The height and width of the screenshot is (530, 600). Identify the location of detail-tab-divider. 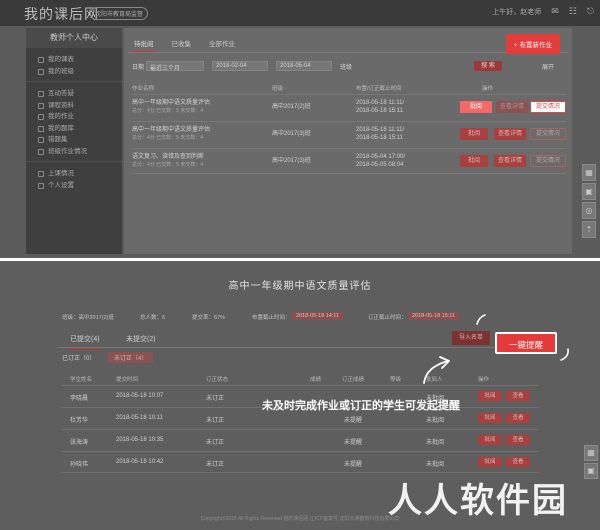
(300, 347).